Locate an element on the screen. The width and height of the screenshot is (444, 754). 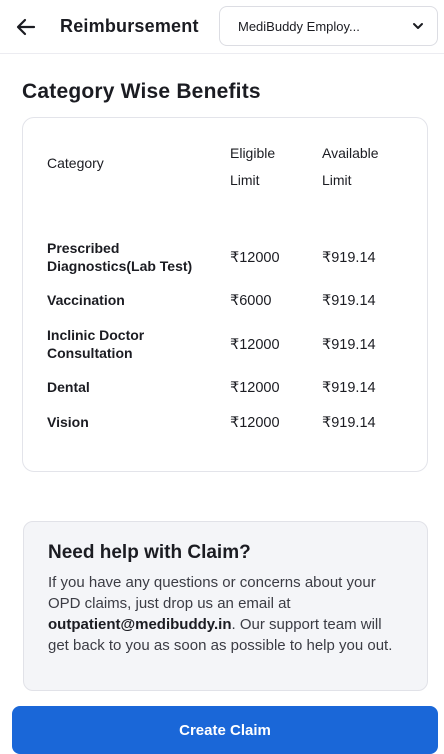
section-title: Category Wise Benefits is located at coordinates (141, 91).